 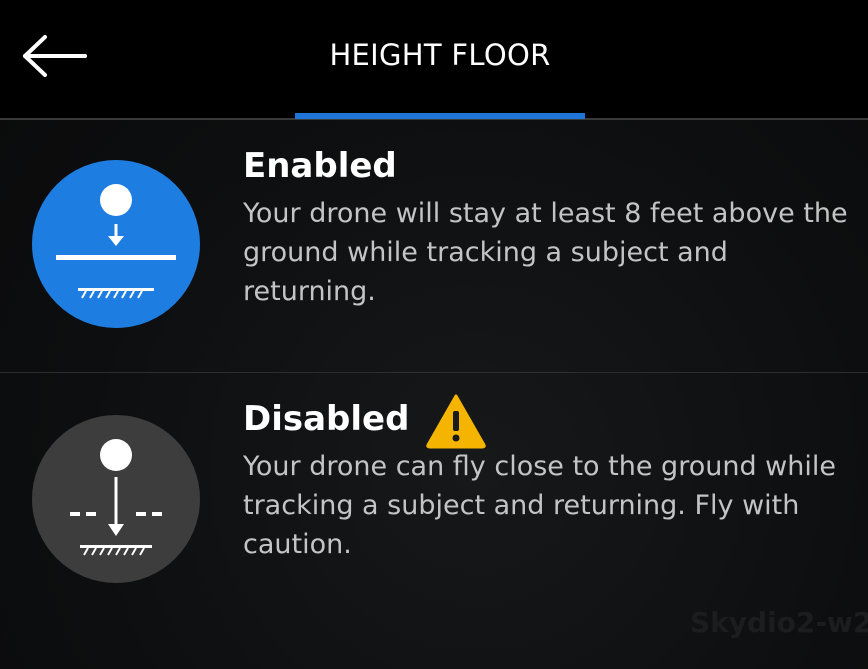 What do you see at coordinates (116, 499) in the screenshot?
I see `height-floor-disabled-icon` at bounding box center [116, 499].